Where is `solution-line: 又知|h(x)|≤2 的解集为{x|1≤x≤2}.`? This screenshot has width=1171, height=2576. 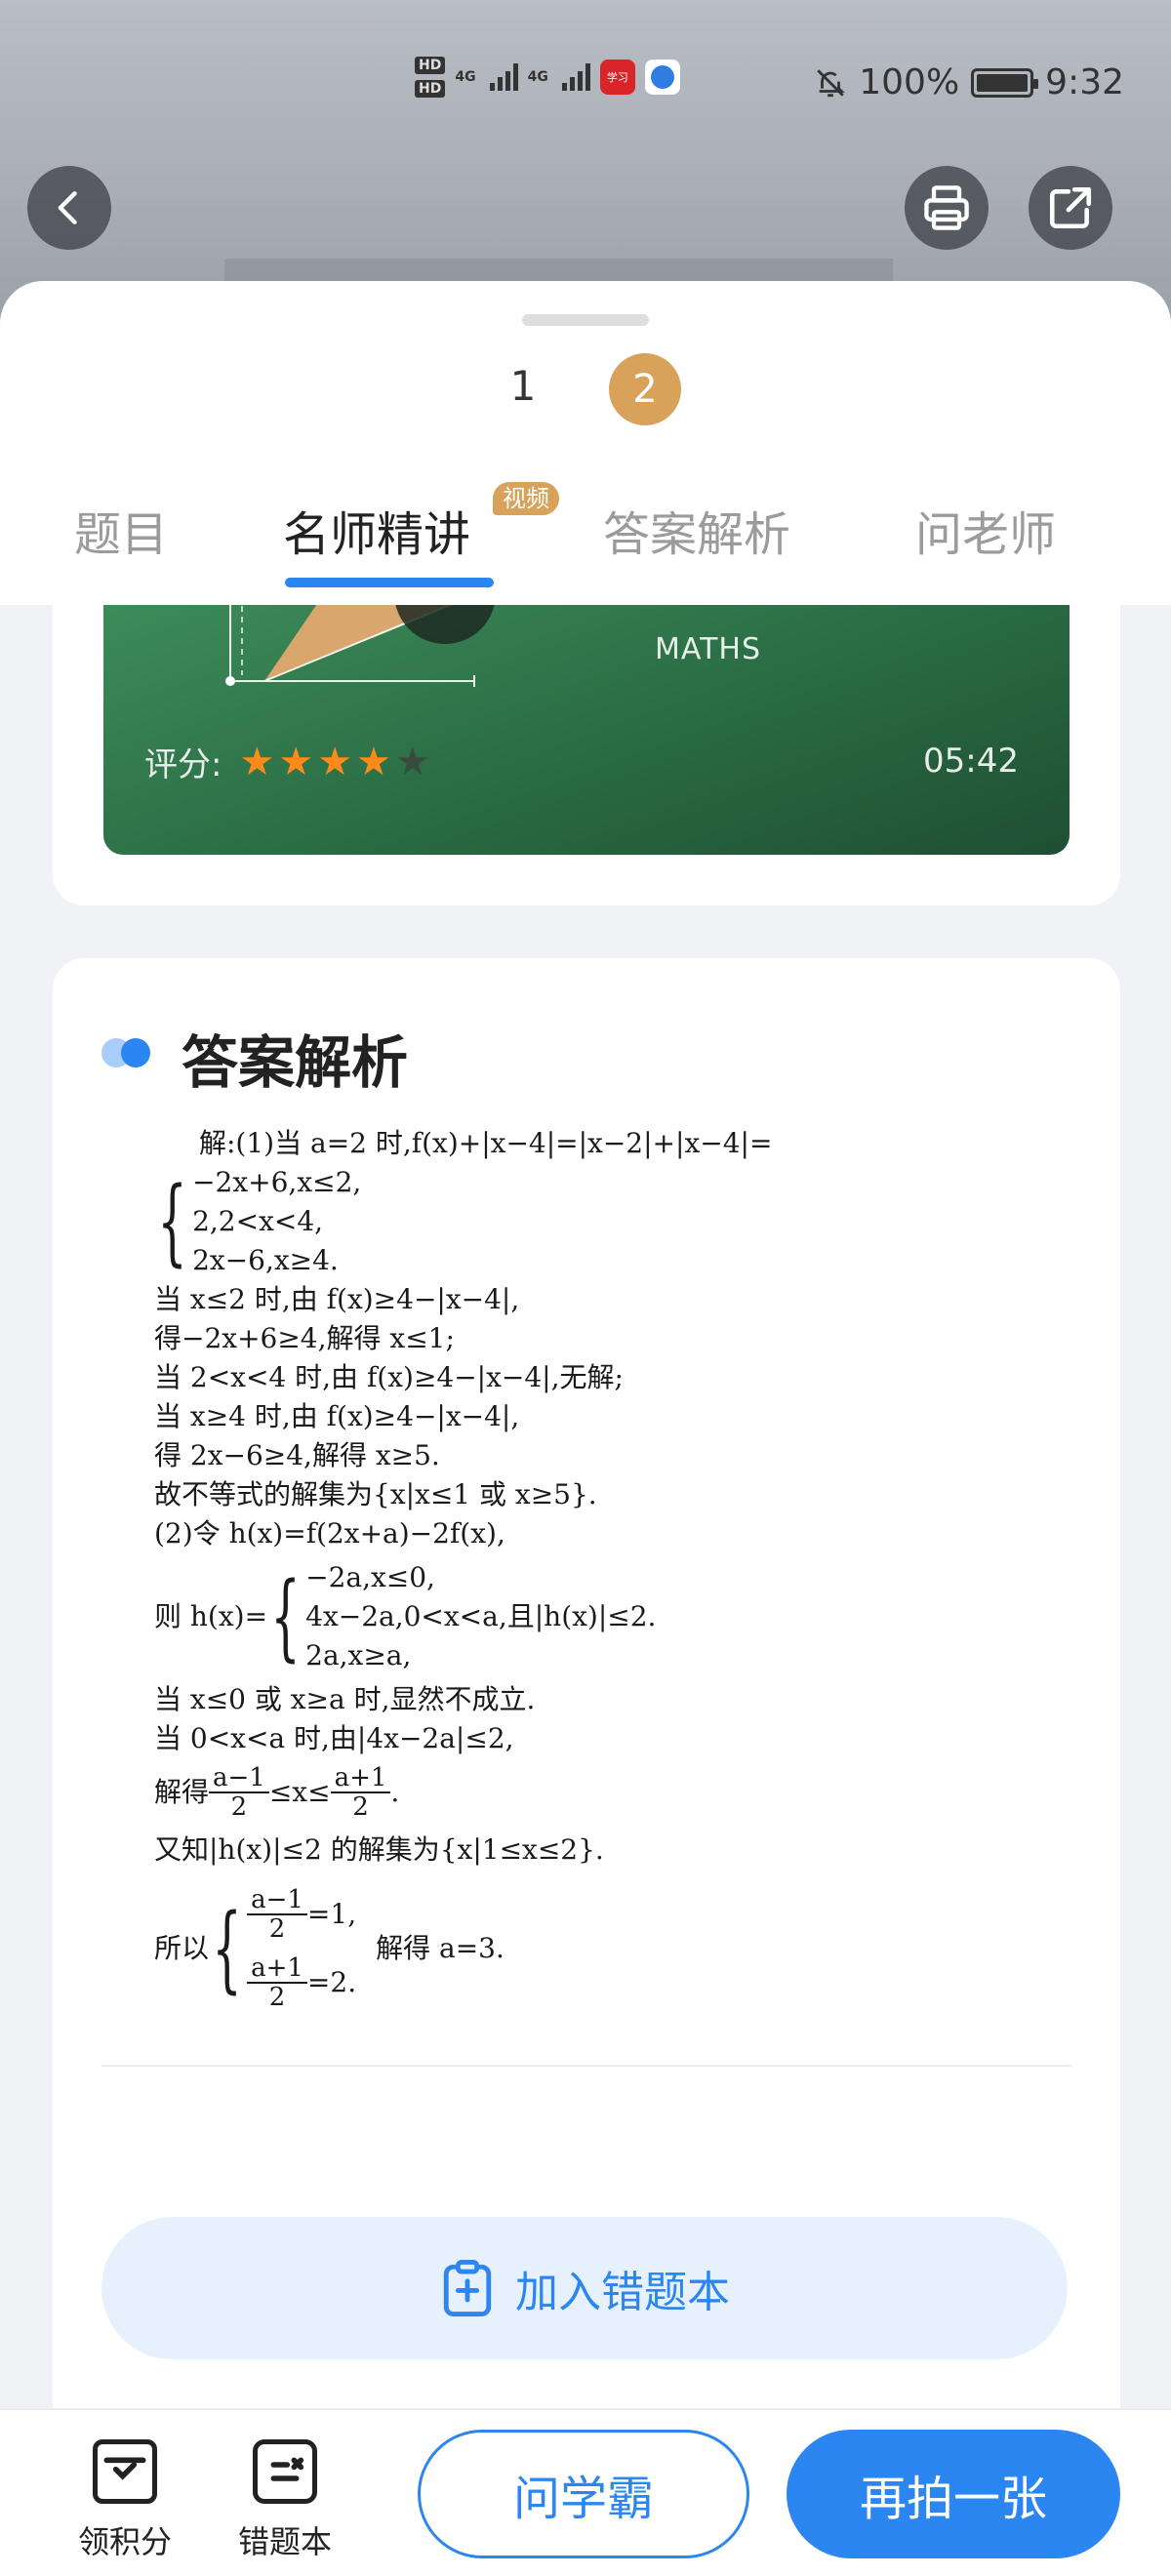 solution-line: 又知|h(x)|≤2 的解集为{x|1≤x≤2}. is located at coordinates (379, 1849).